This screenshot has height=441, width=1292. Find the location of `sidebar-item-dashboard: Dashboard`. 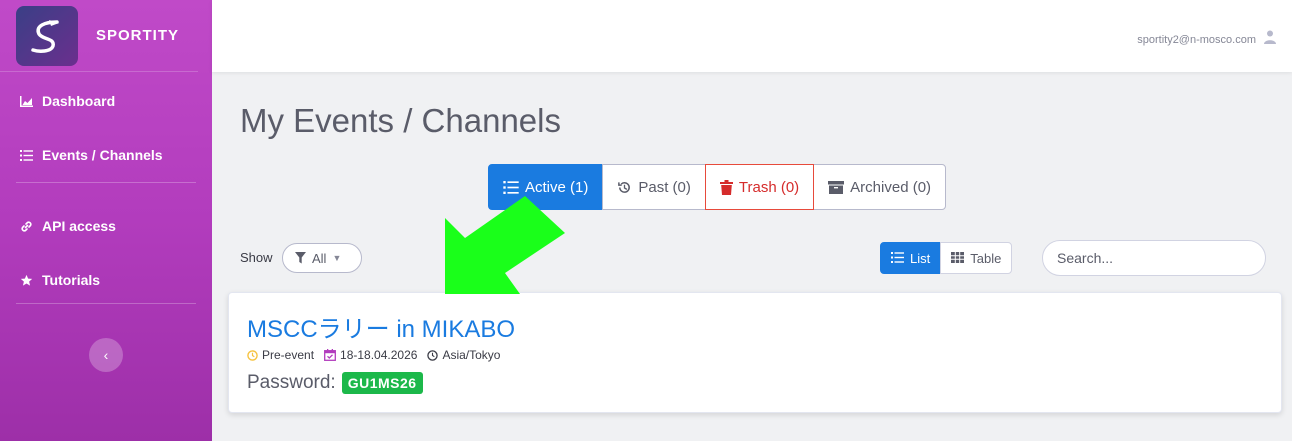

sidebar-item-dashboard: Dashboard is located at coordinates (106, 101).